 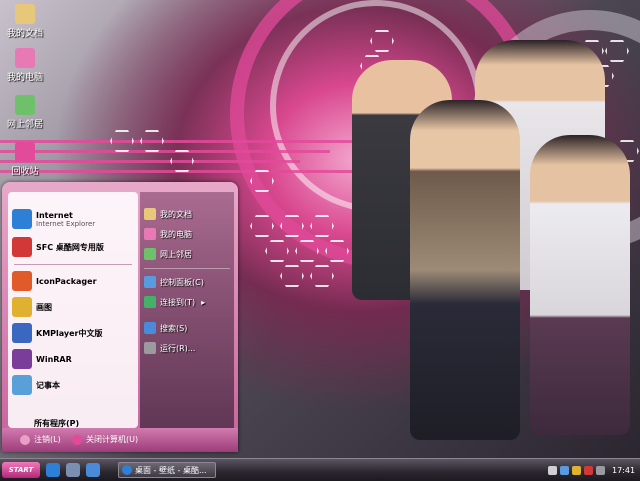 I want to click on security-icon, so click(x=576, y=470).